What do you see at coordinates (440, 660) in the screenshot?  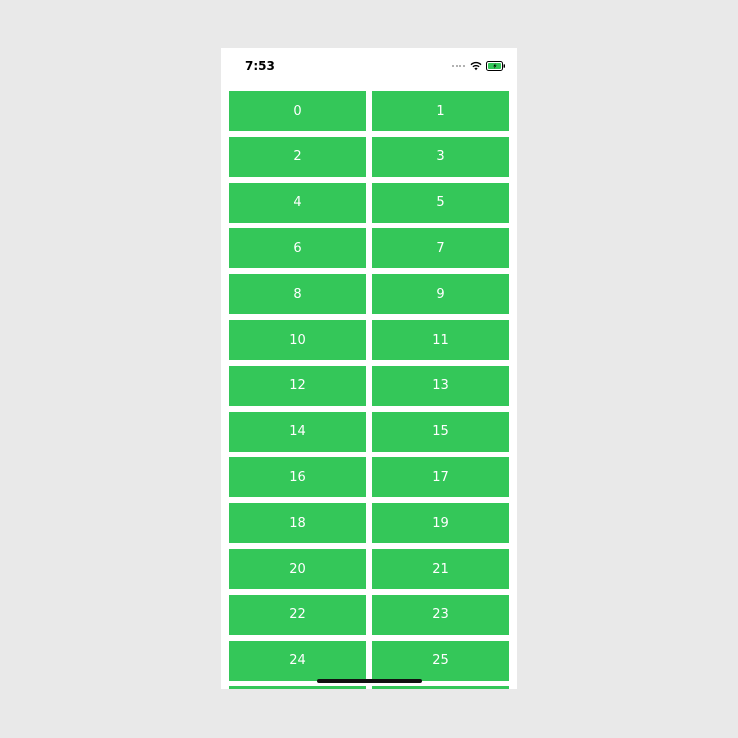 I see `grid-cell-25: 25` at bounding box center [440, 660].